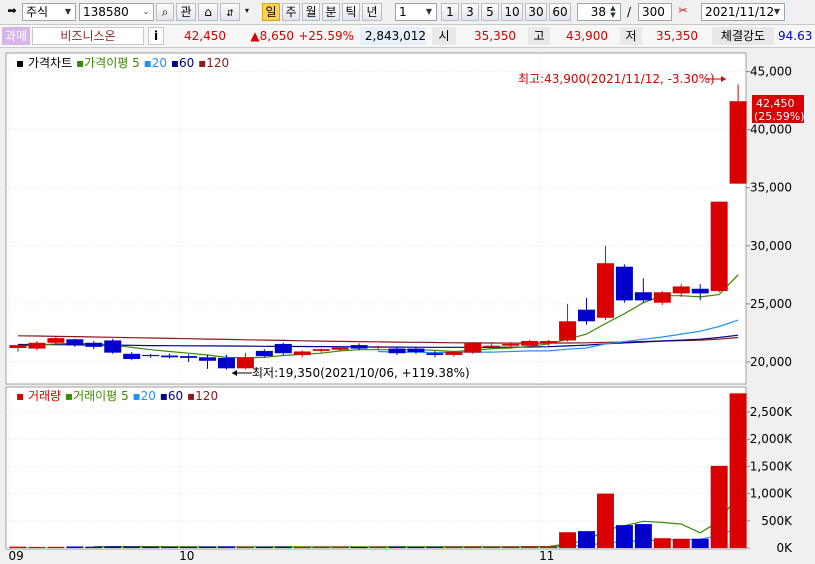  What do you see at coordinates (490, 12) in the screenshot?
I see `interval-5-button: 5` at bounding box center [490, 12].